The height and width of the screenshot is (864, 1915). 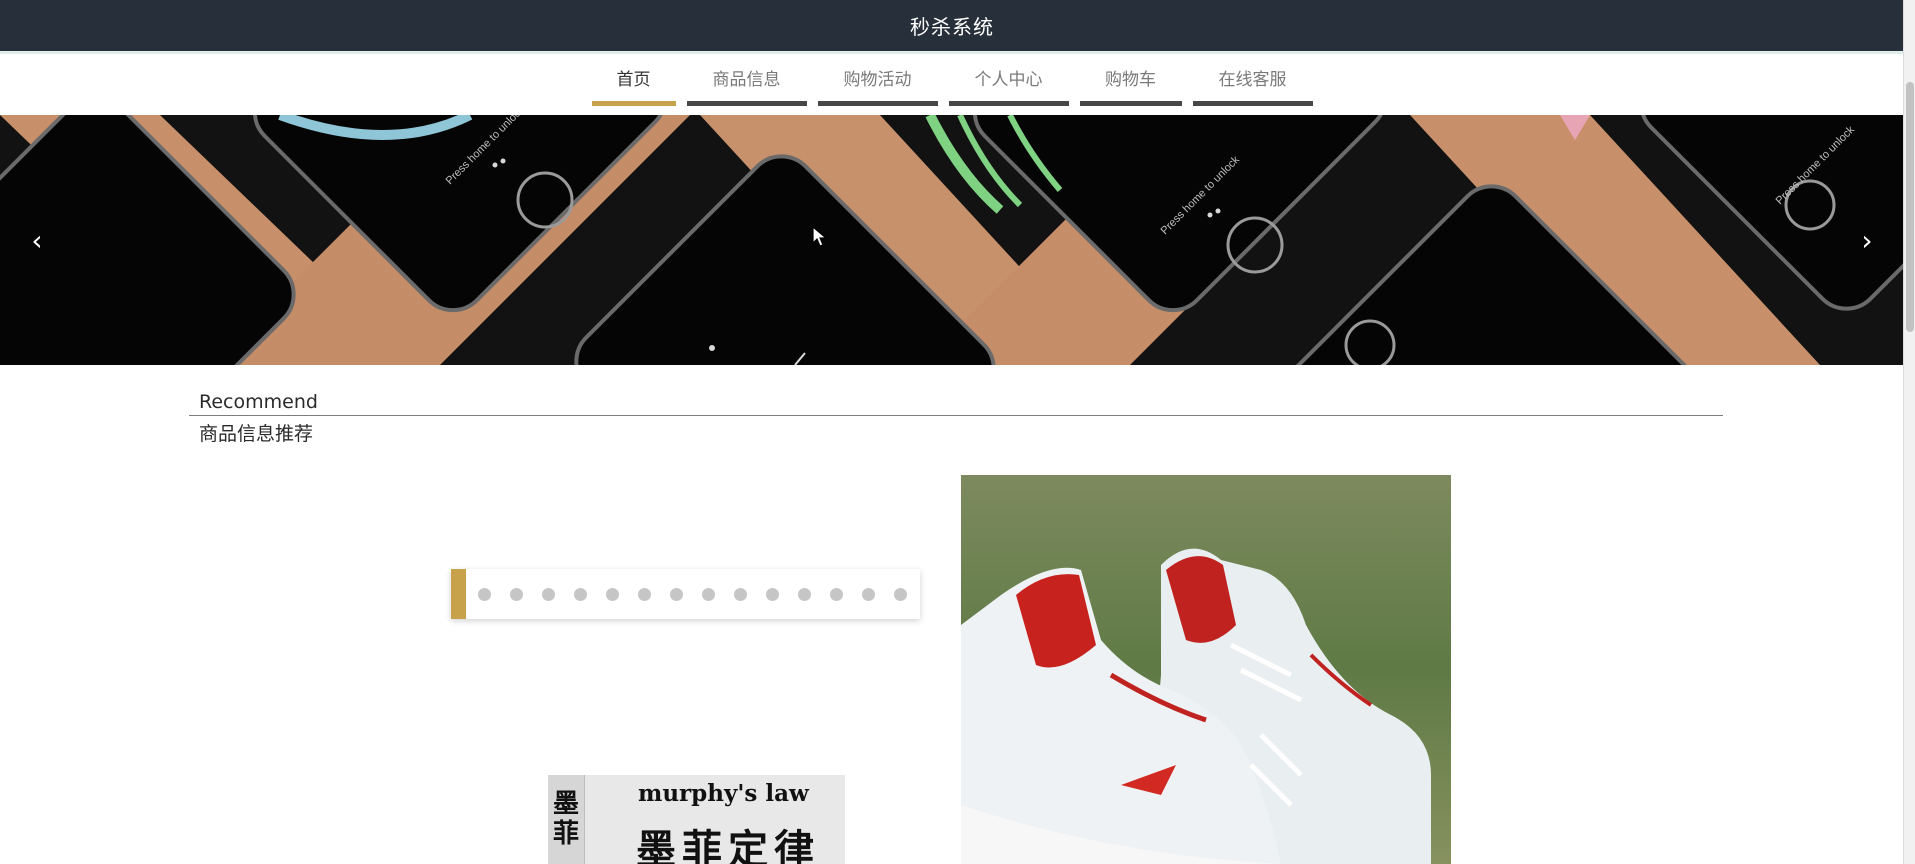 What do you see at coordinates (1909, 432) in the screenshot?
I see `page-scrollbar` at bounding box center [1909, 432].